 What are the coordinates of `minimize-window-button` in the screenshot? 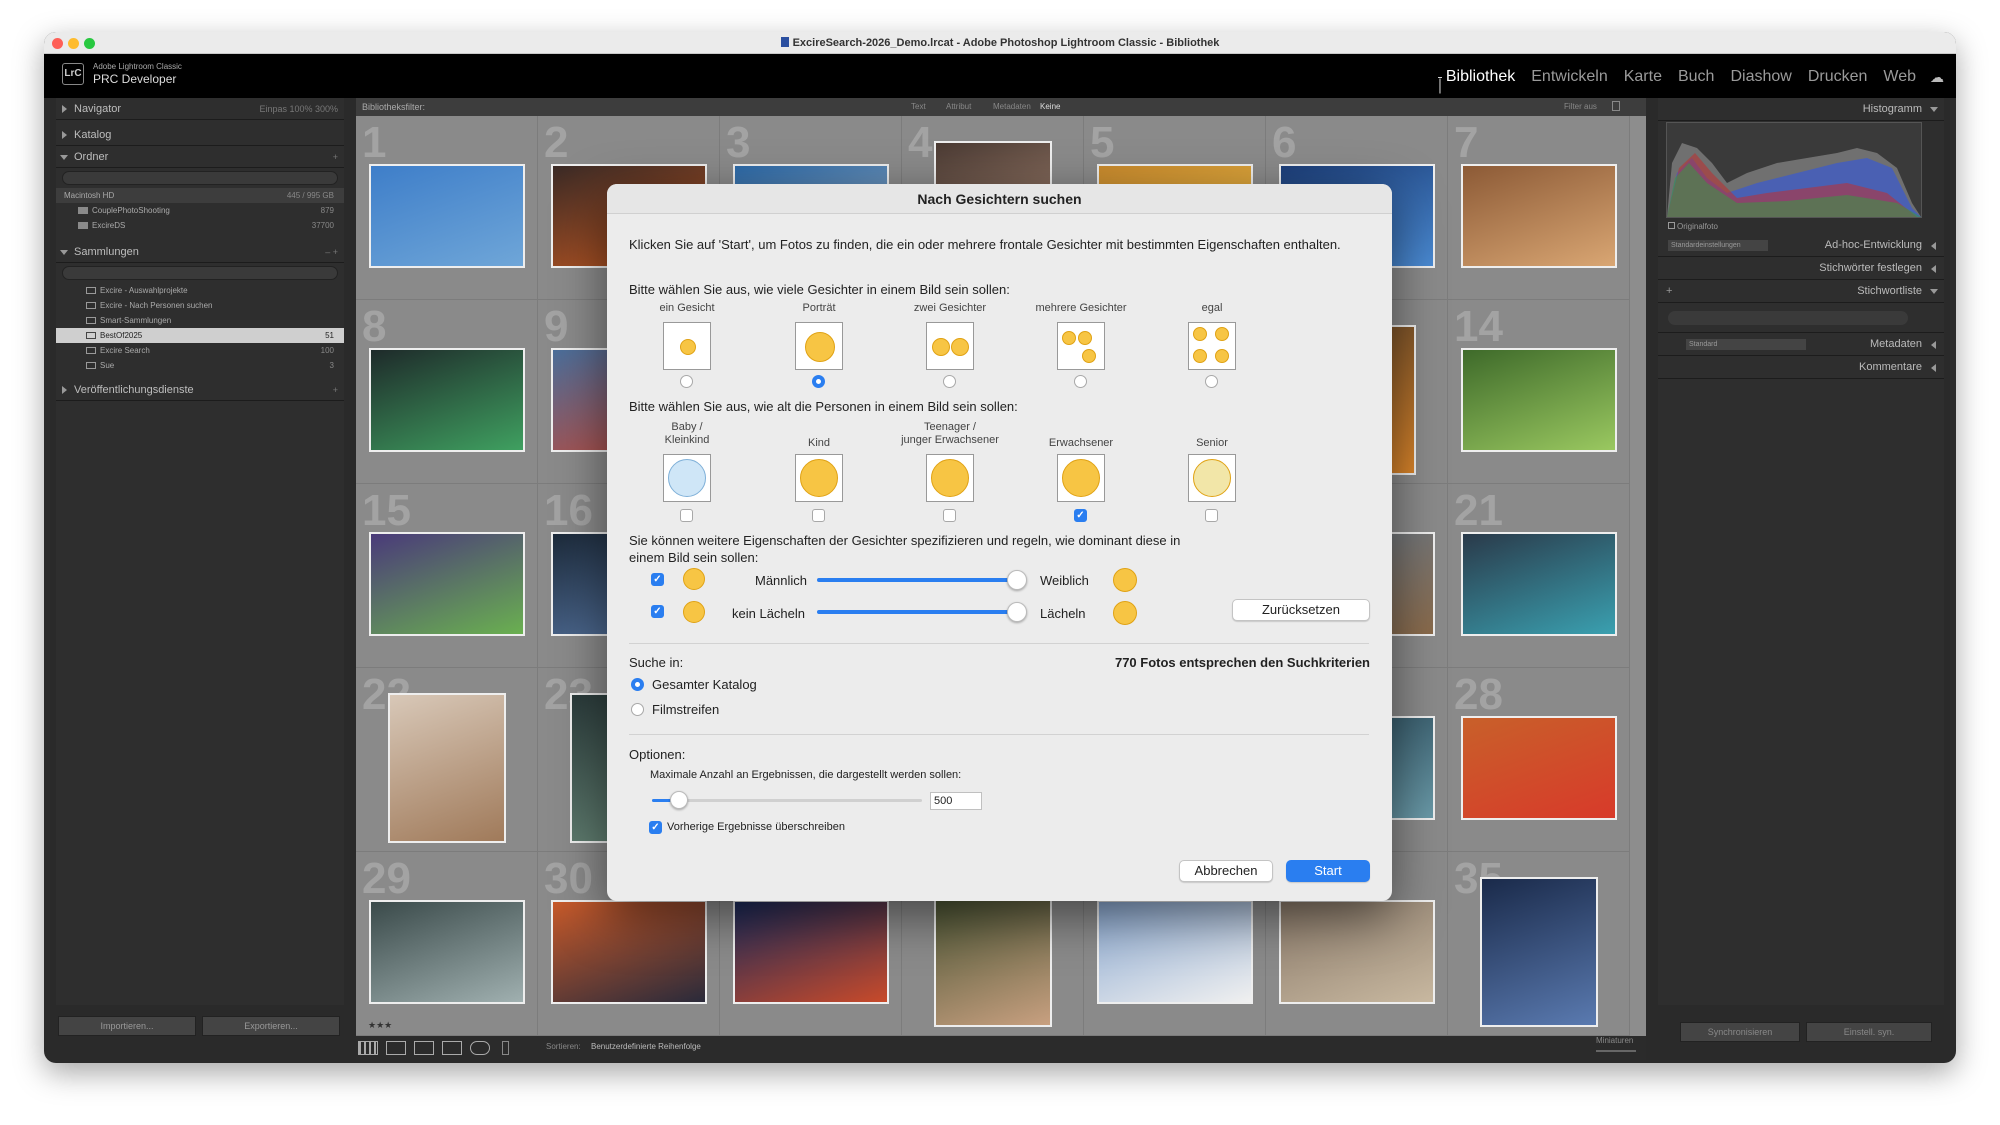 It's located at (73, 43).